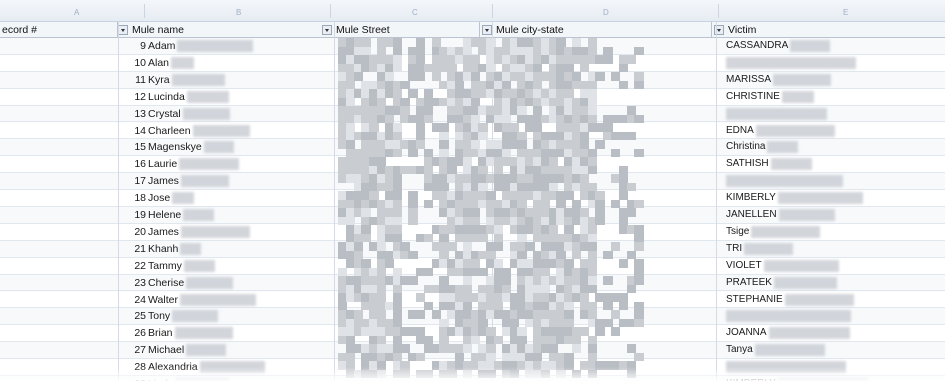 This screenshot has height=381, width=945. What do you see at coordinates (596, 30) in the screenshot?
I see `header-mule-city-state: Mule city-state` at bounding box center [596, 30].